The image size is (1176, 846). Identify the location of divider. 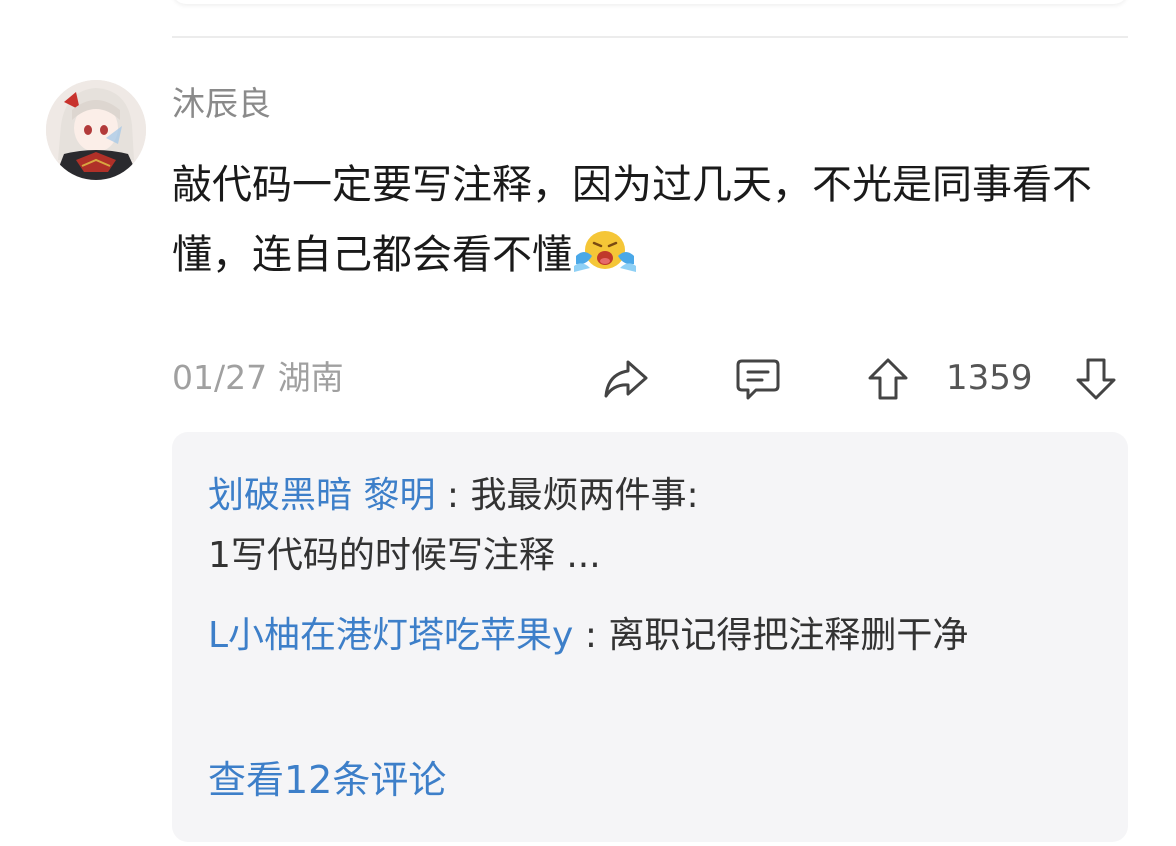
(650, 37).